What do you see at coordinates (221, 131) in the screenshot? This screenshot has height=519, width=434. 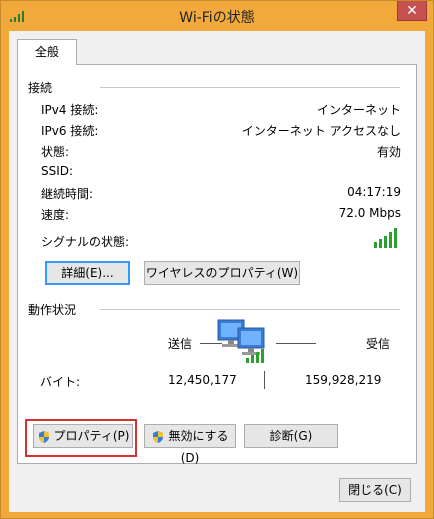 I see `info-row-ipv6: IPv6 接続: インターネット アクセスなし` at bounding box center [221, 131].